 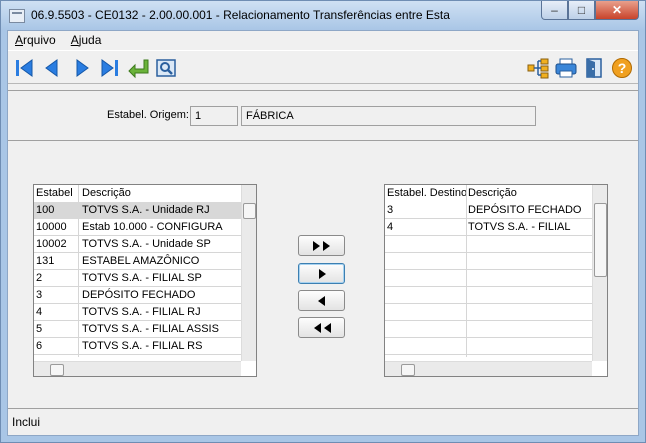 I want to click on add-all-button, so click(x=321, y=245).